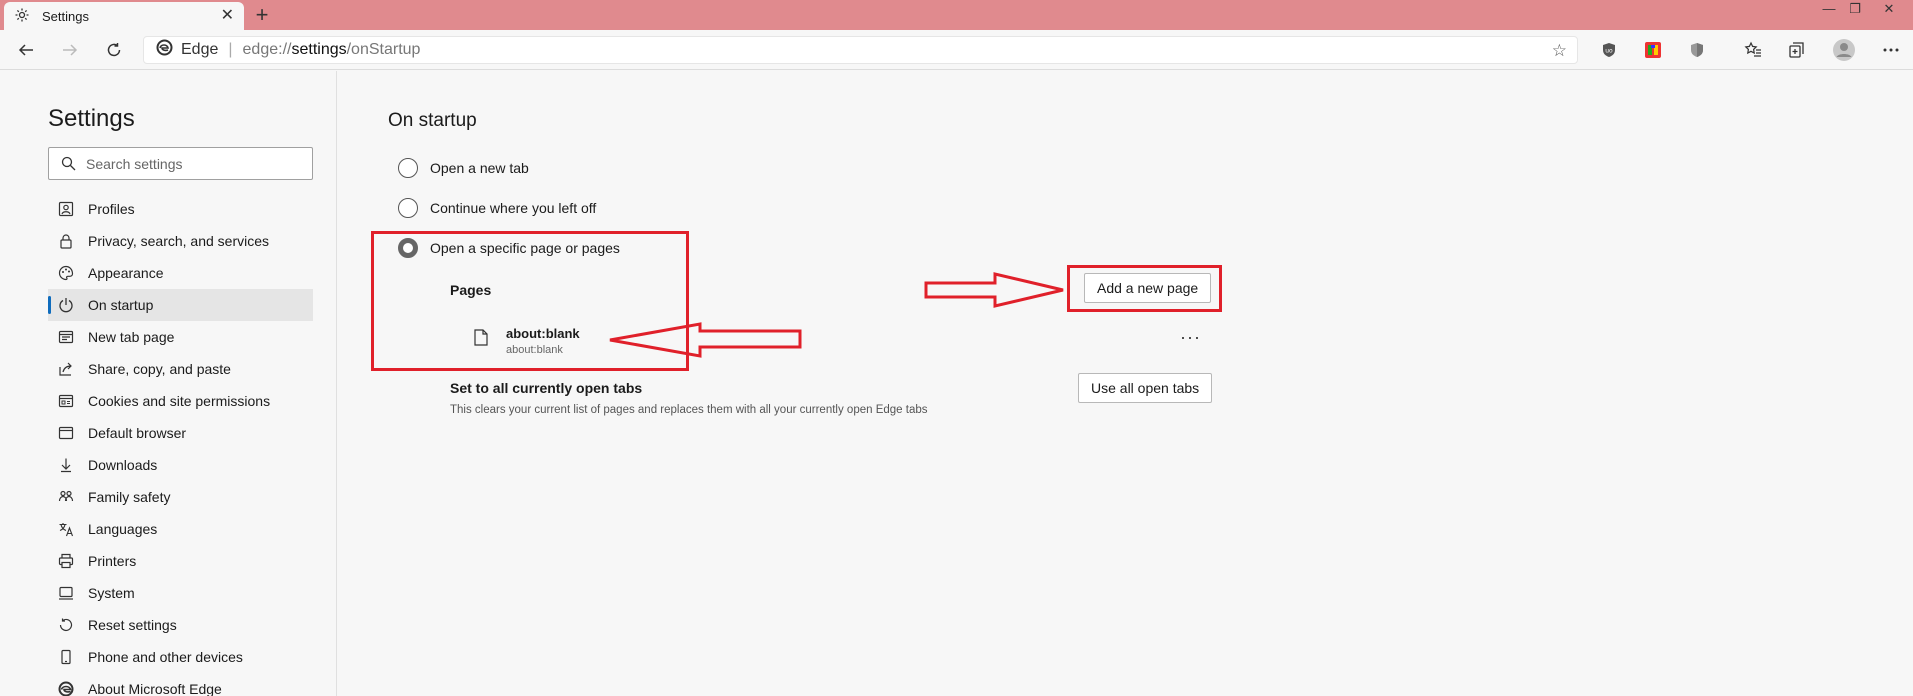 The width and height of the screenshot is (1913, 696). What do you see at coordinates (836, 315) in the screenshot?
I see `annotation-arrows` at bounding box center [836, 315].